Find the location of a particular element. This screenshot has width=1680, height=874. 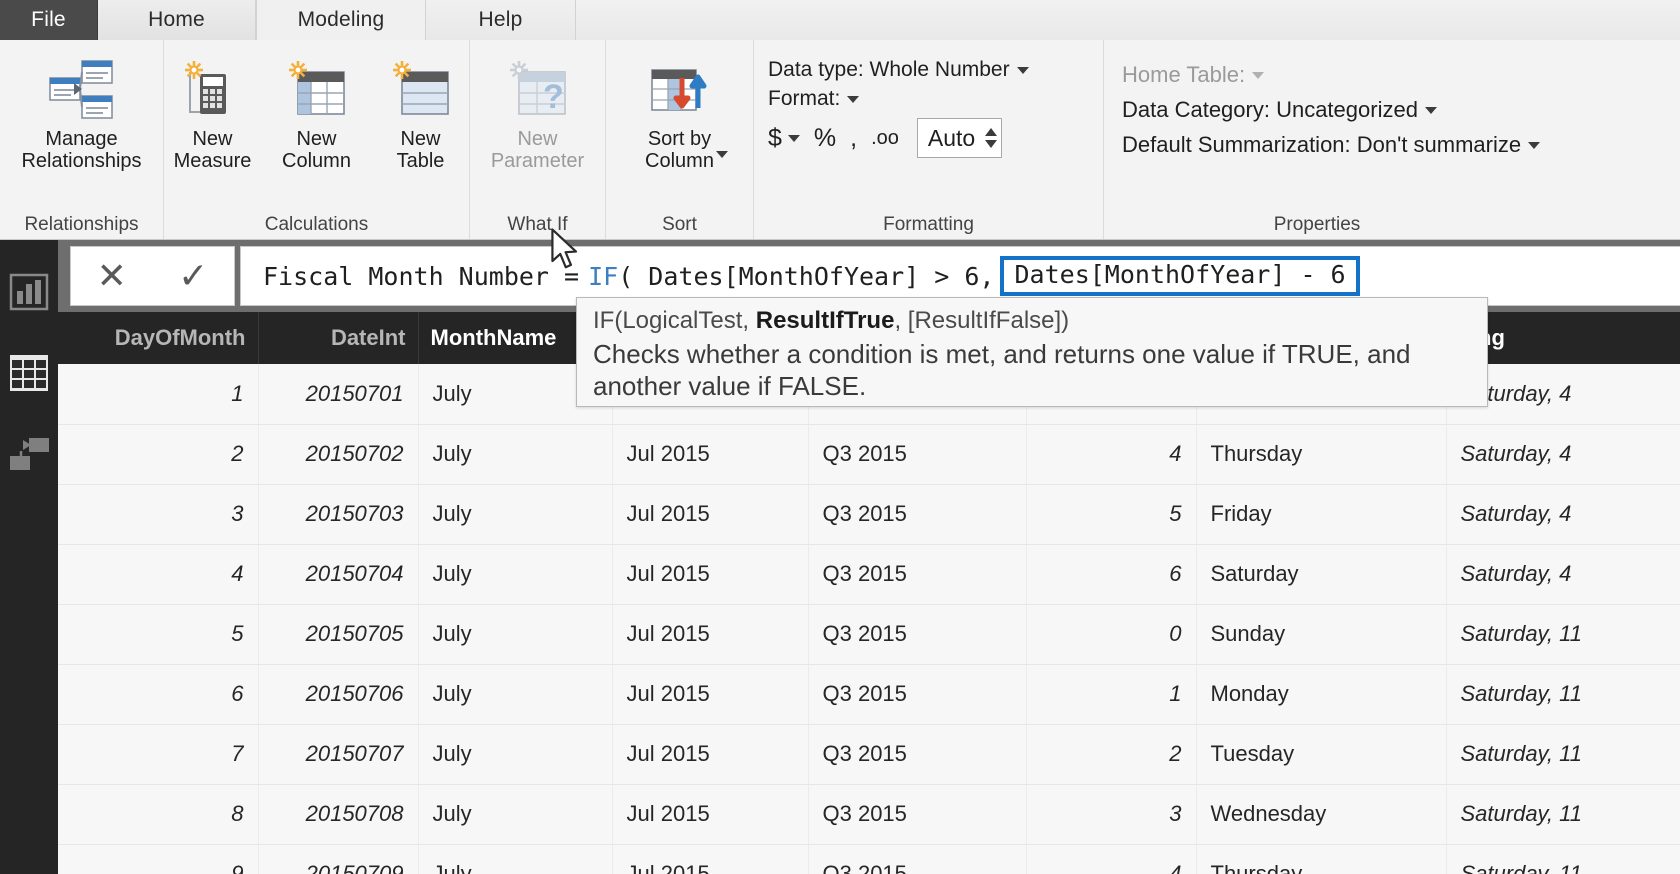

data-category-chevron-down-icon is located at coordinates (1430, 110).